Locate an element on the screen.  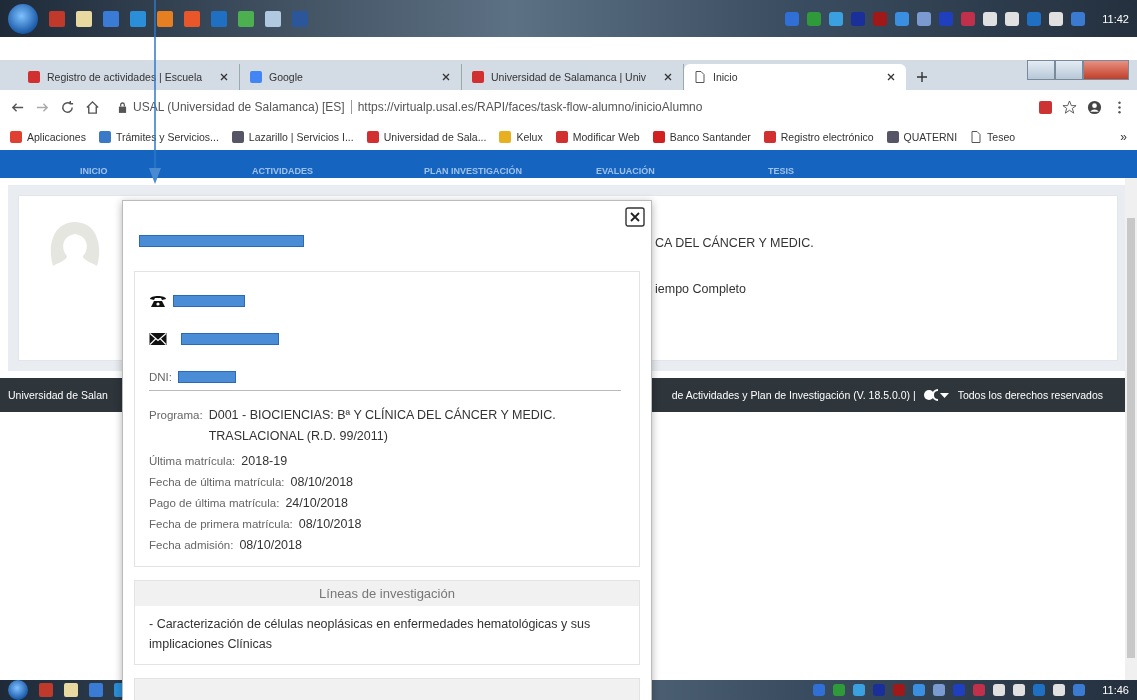
field-label: Fecha de primera matrícula: is located at coordinates (221, 524).